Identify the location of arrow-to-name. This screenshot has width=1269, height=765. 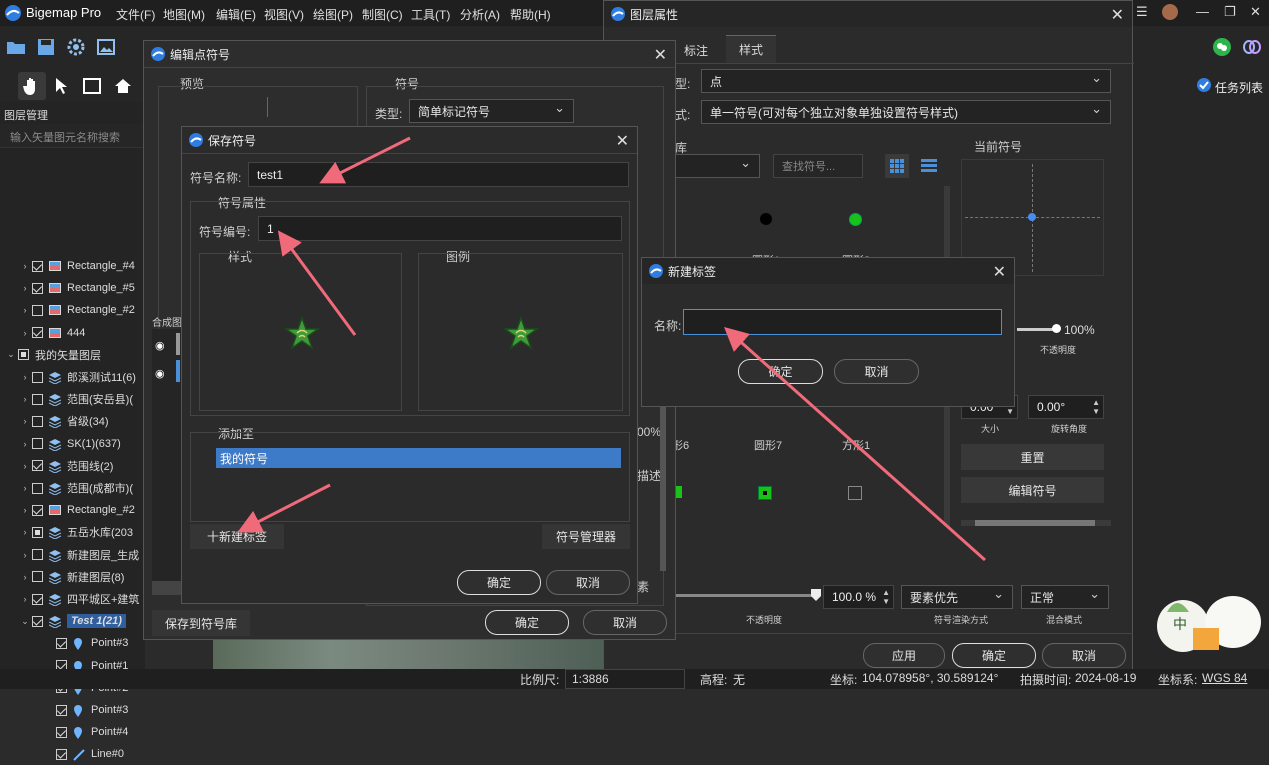
(365, 160).